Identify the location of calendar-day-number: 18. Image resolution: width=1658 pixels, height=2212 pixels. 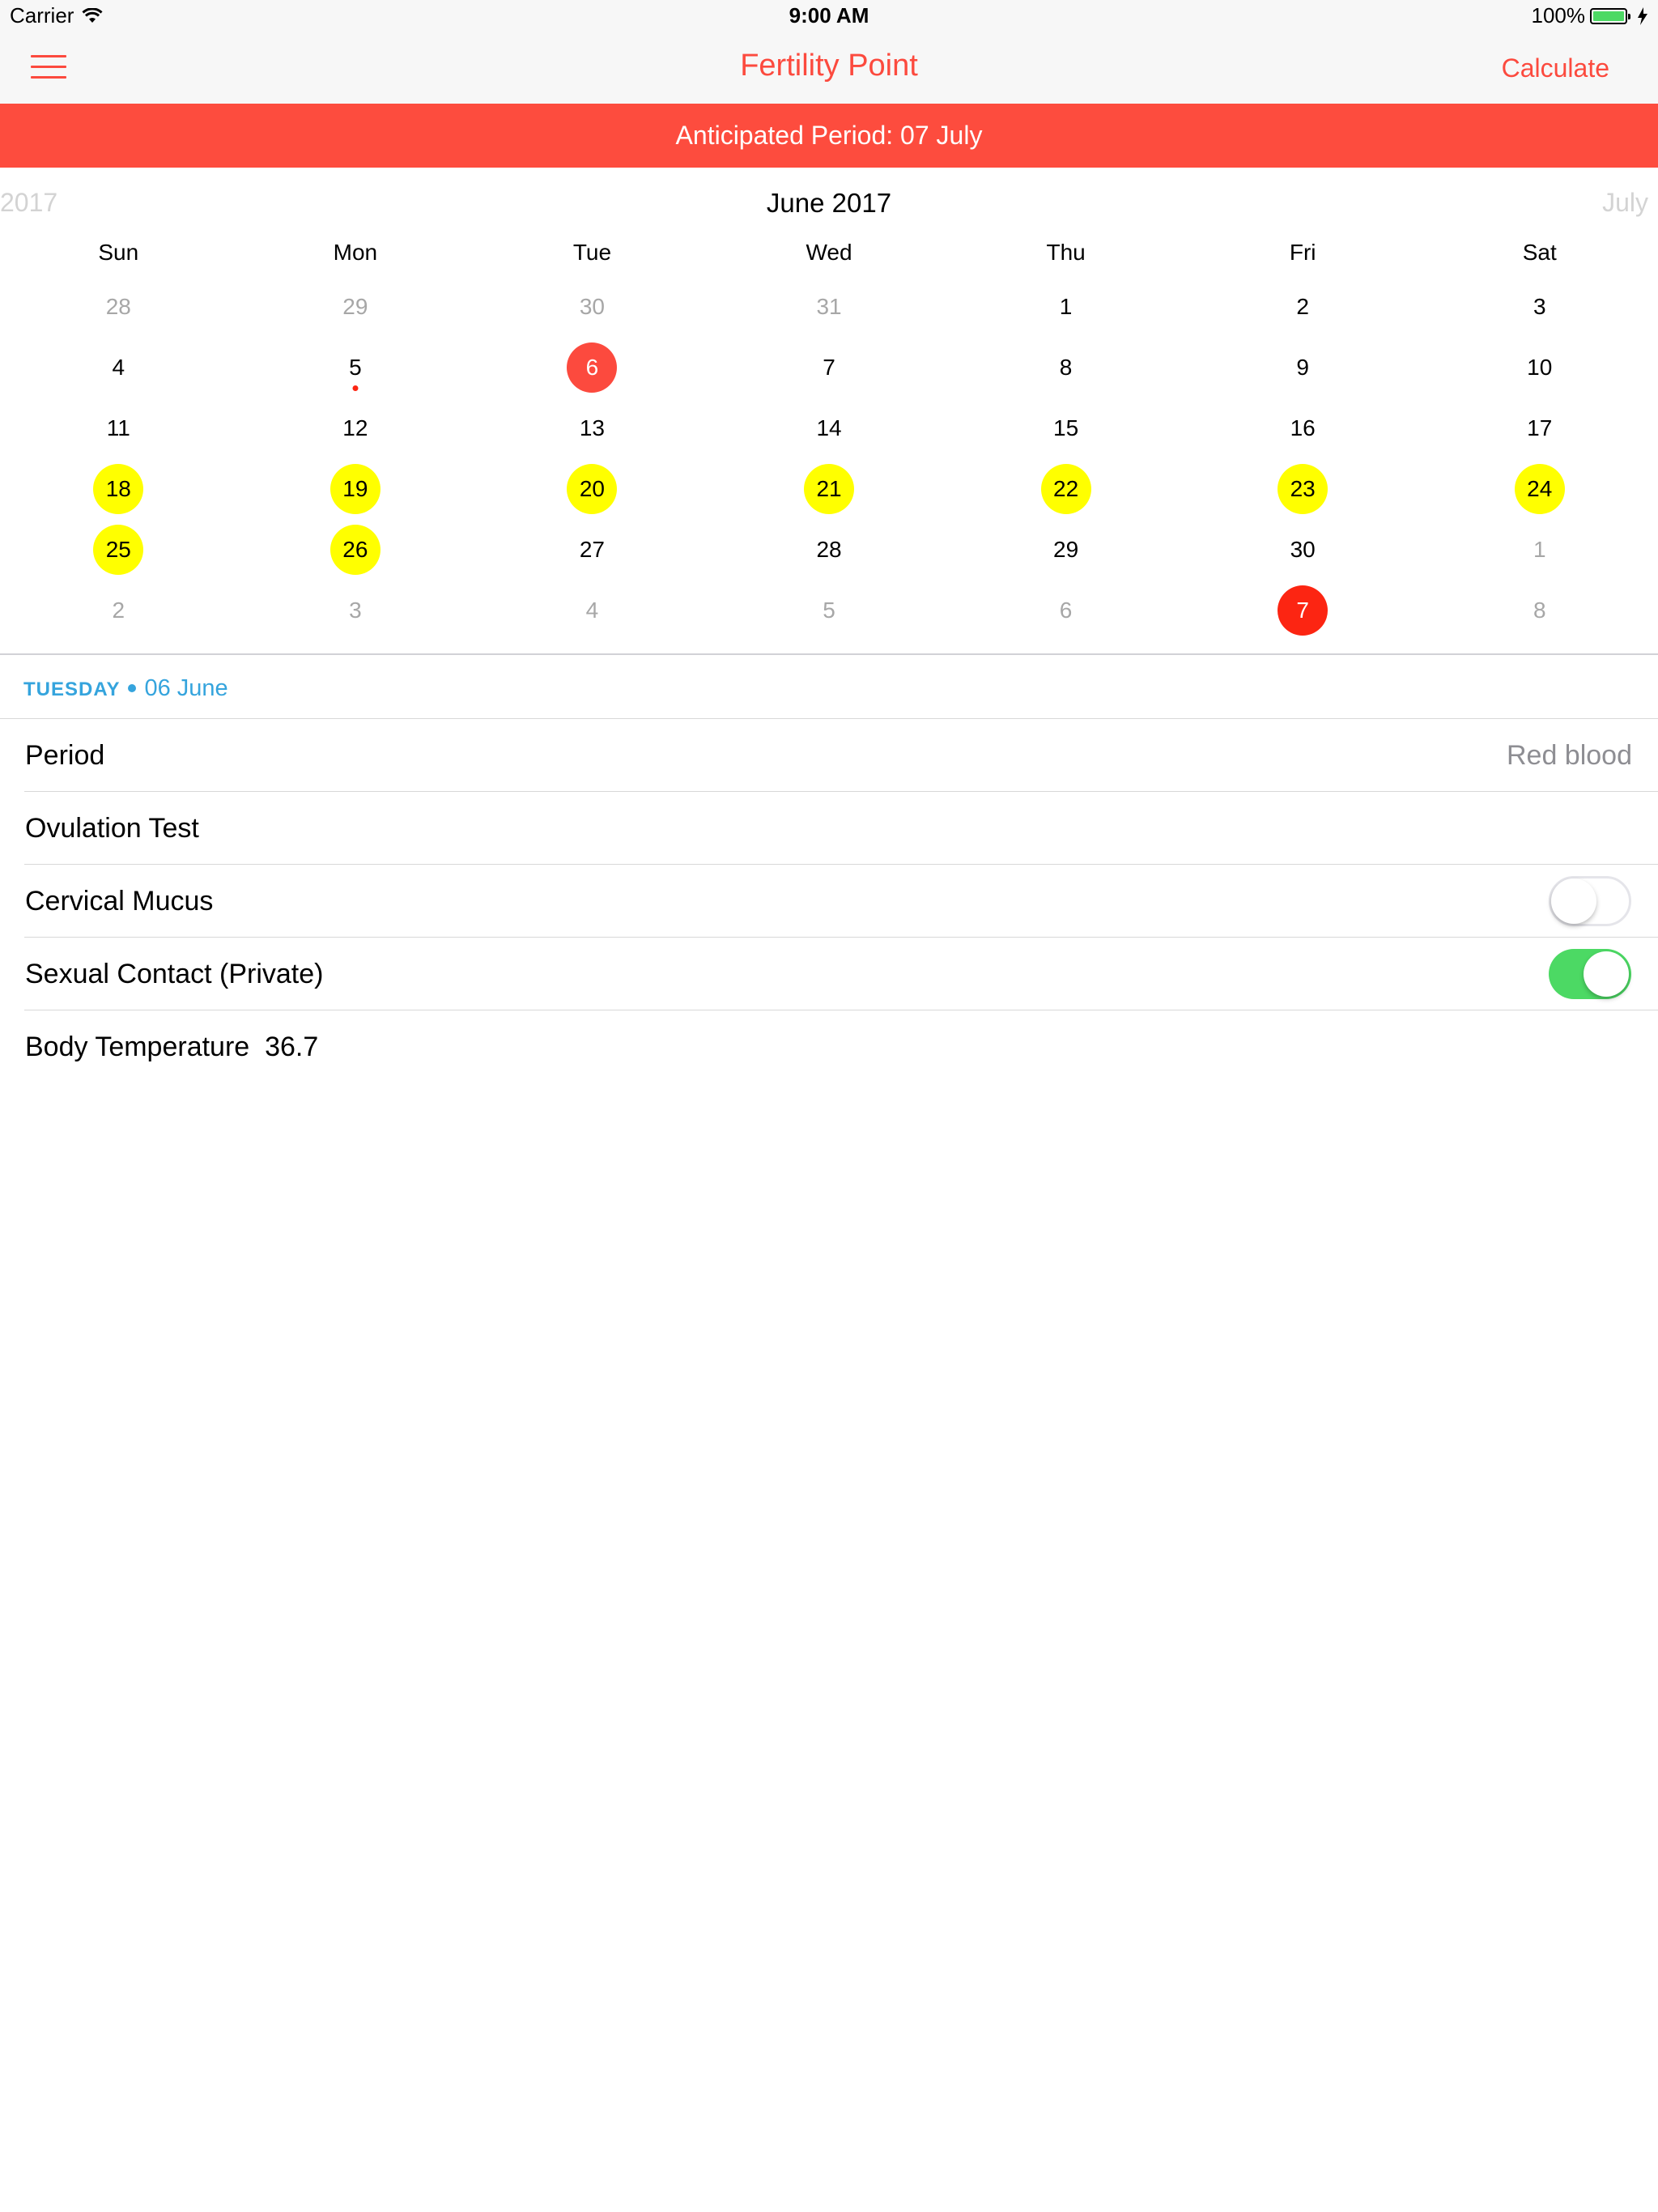
(118, 489).